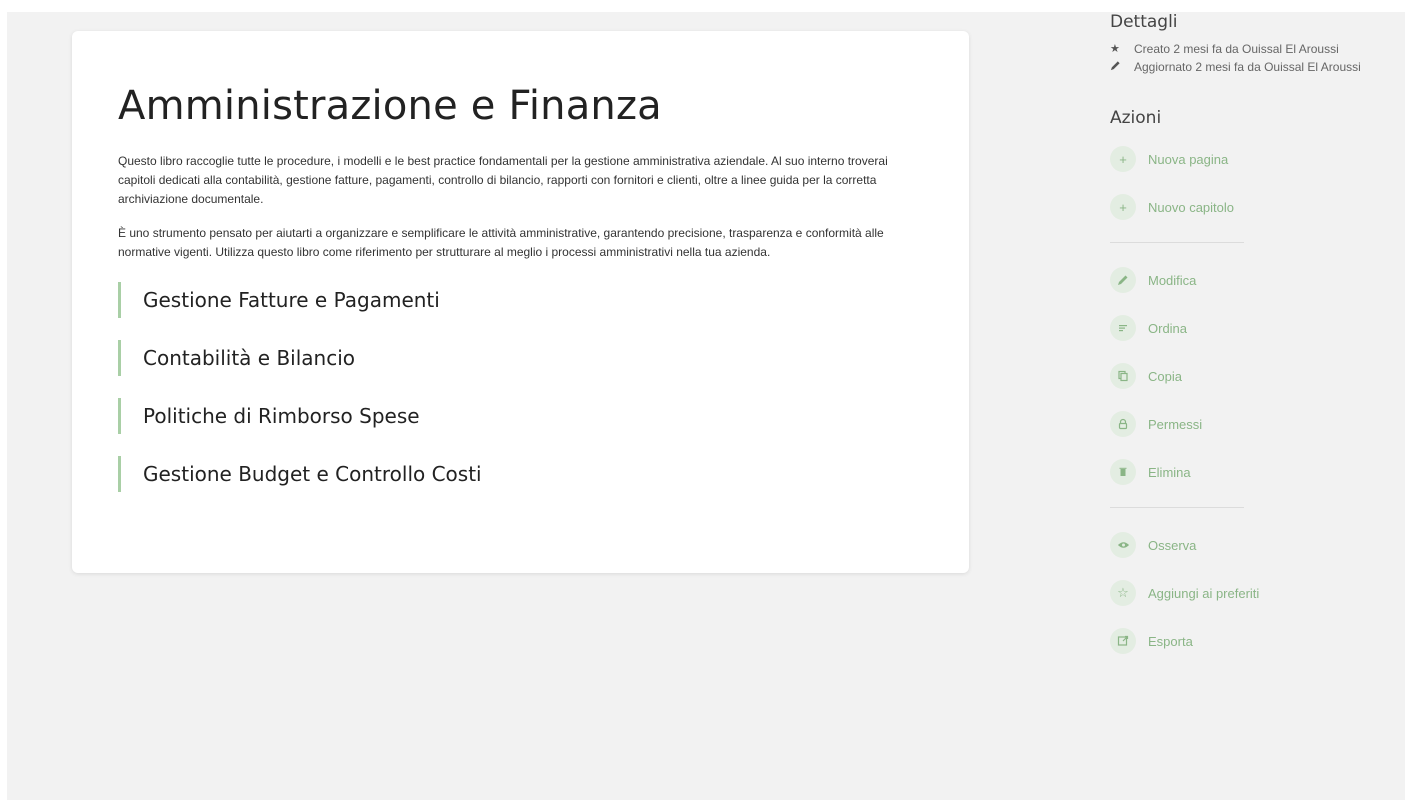 The height and width of the screenshot is (800, 1405). I want to click on lock-icon, so click(1123, 424).